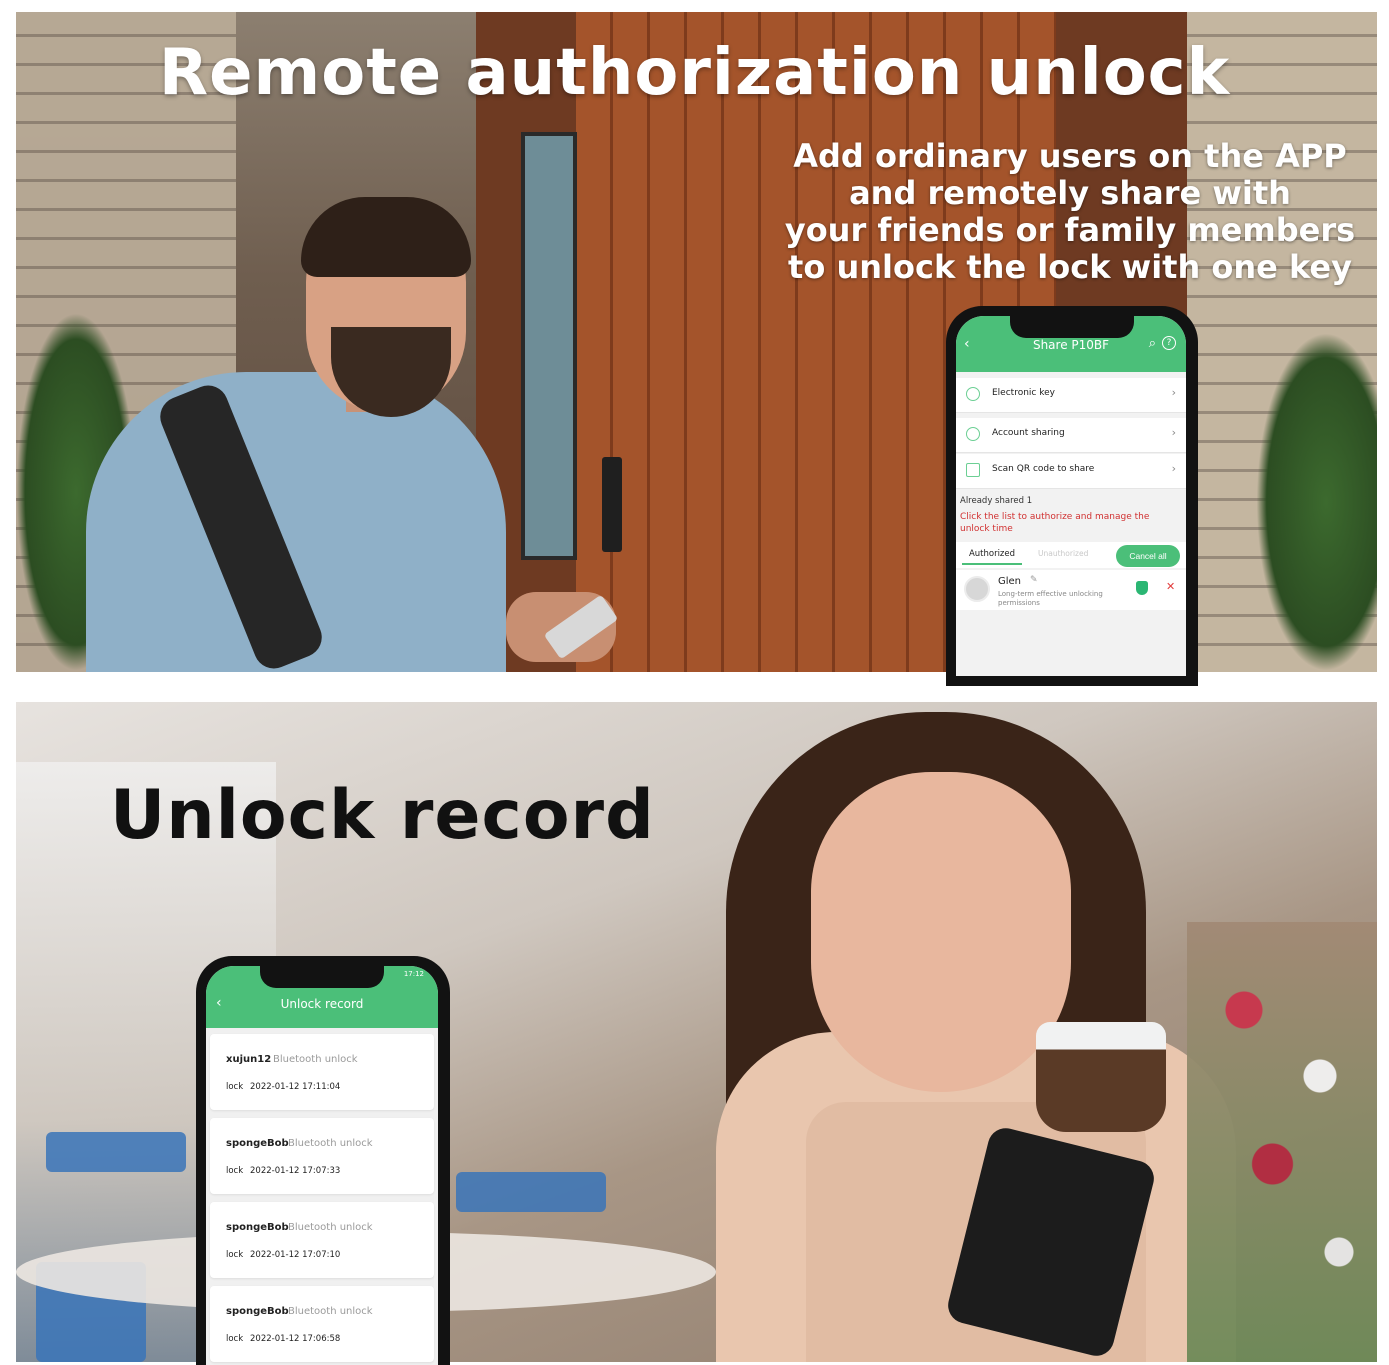 The height and width of the screenshot is (1365, 1389). What do you see at coordinates (1148, 556) in the screenshot?
I see `cancel-all-button: Cancel all` at bounding box center [1148, 556].